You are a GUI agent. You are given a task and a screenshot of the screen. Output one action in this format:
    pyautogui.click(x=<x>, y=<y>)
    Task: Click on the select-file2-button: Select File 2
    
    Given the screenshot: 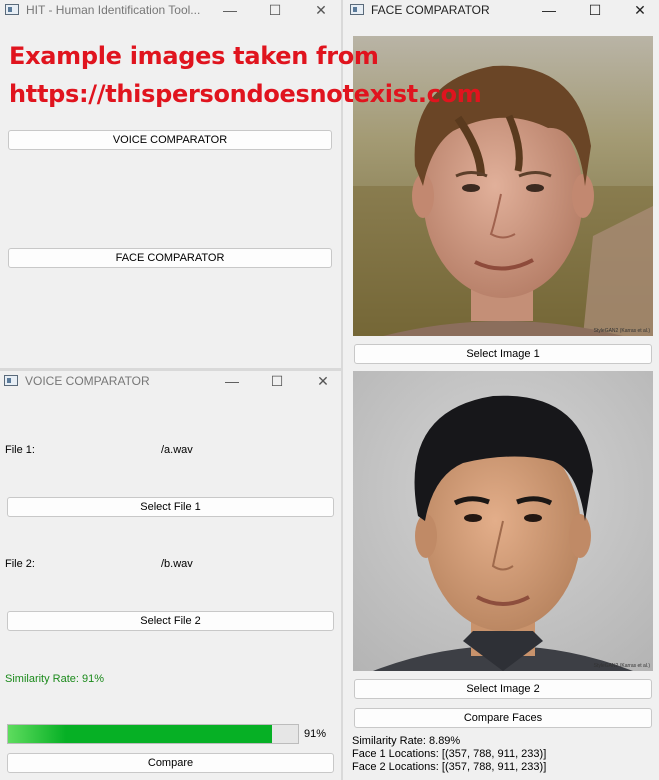 What is the action you would take?
    pyautogui.click(x=170, y=621)
    